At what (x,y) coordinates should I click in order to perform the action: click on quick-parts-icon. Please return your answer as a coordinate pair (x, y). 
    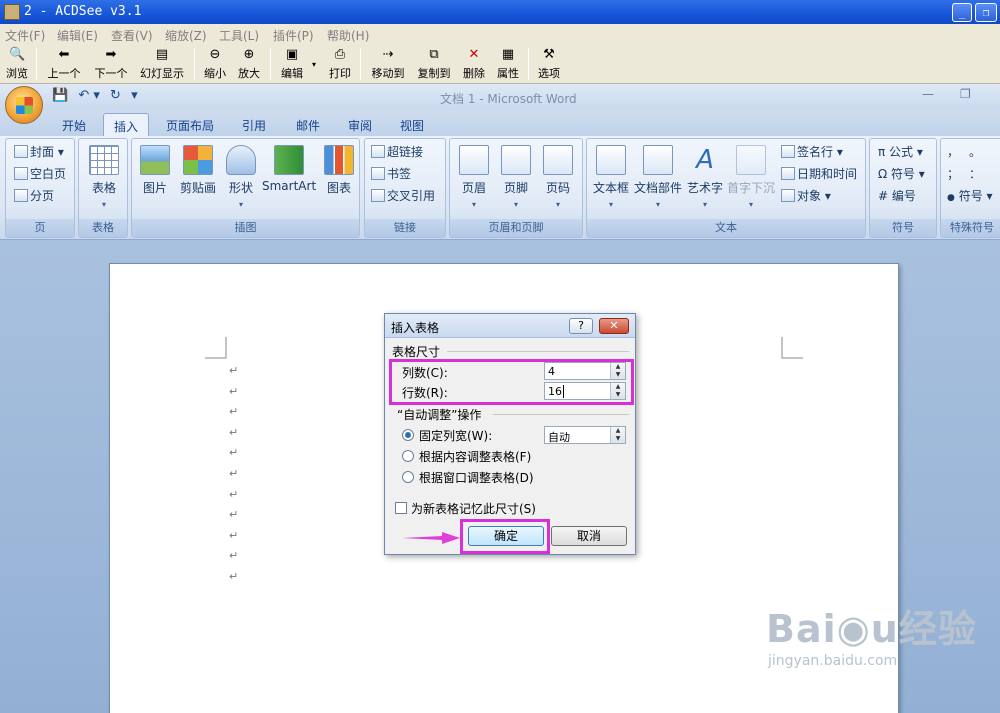
    Looking at the image, I should click on (658, 160).